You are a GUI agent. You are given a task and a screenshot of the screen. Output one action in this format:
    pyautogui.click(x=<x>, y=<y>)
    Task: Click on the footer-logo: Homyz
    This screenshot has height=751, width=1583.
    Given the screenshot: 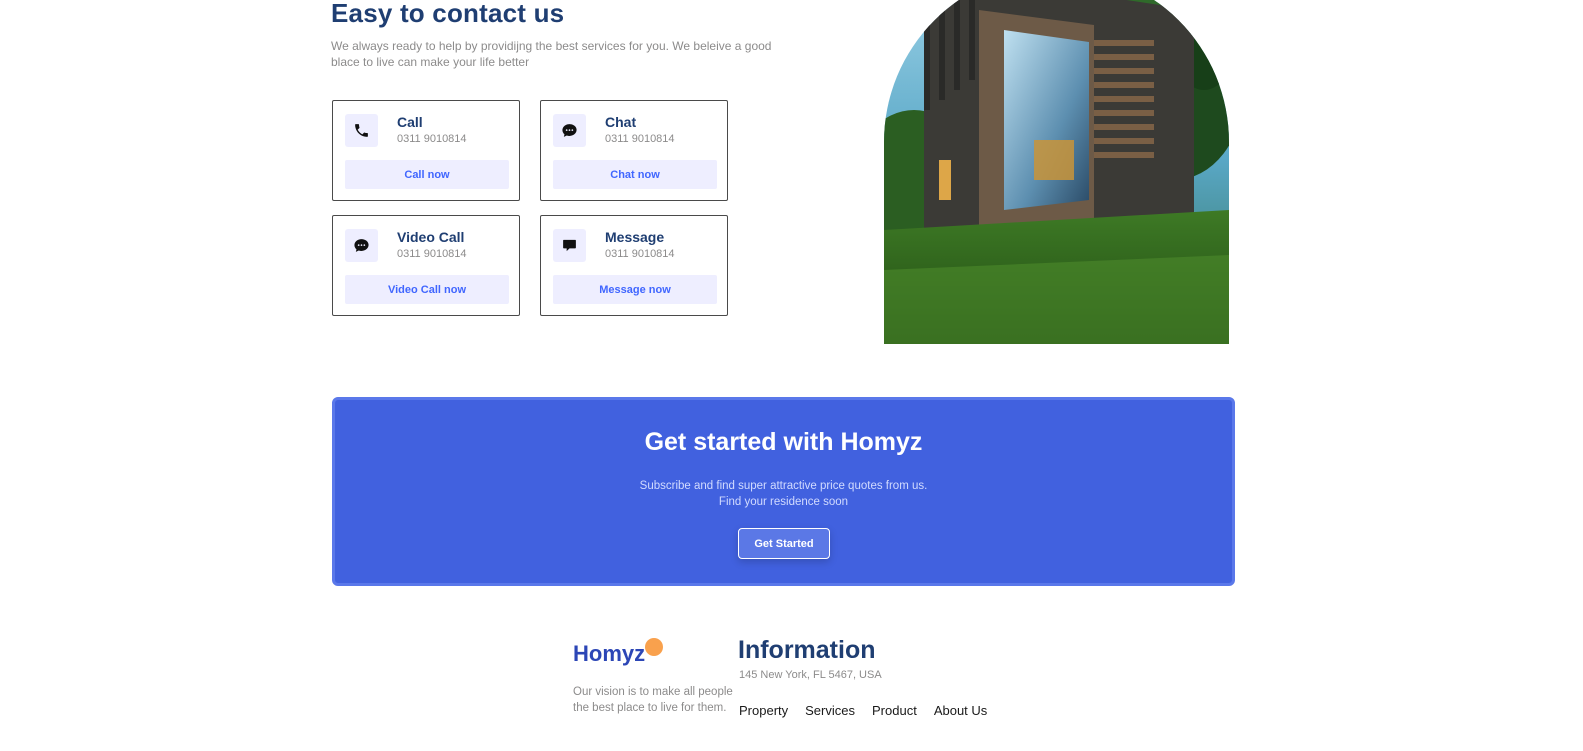 What is the action you would take?
    pyautogui.click(x=609, y=654)
    